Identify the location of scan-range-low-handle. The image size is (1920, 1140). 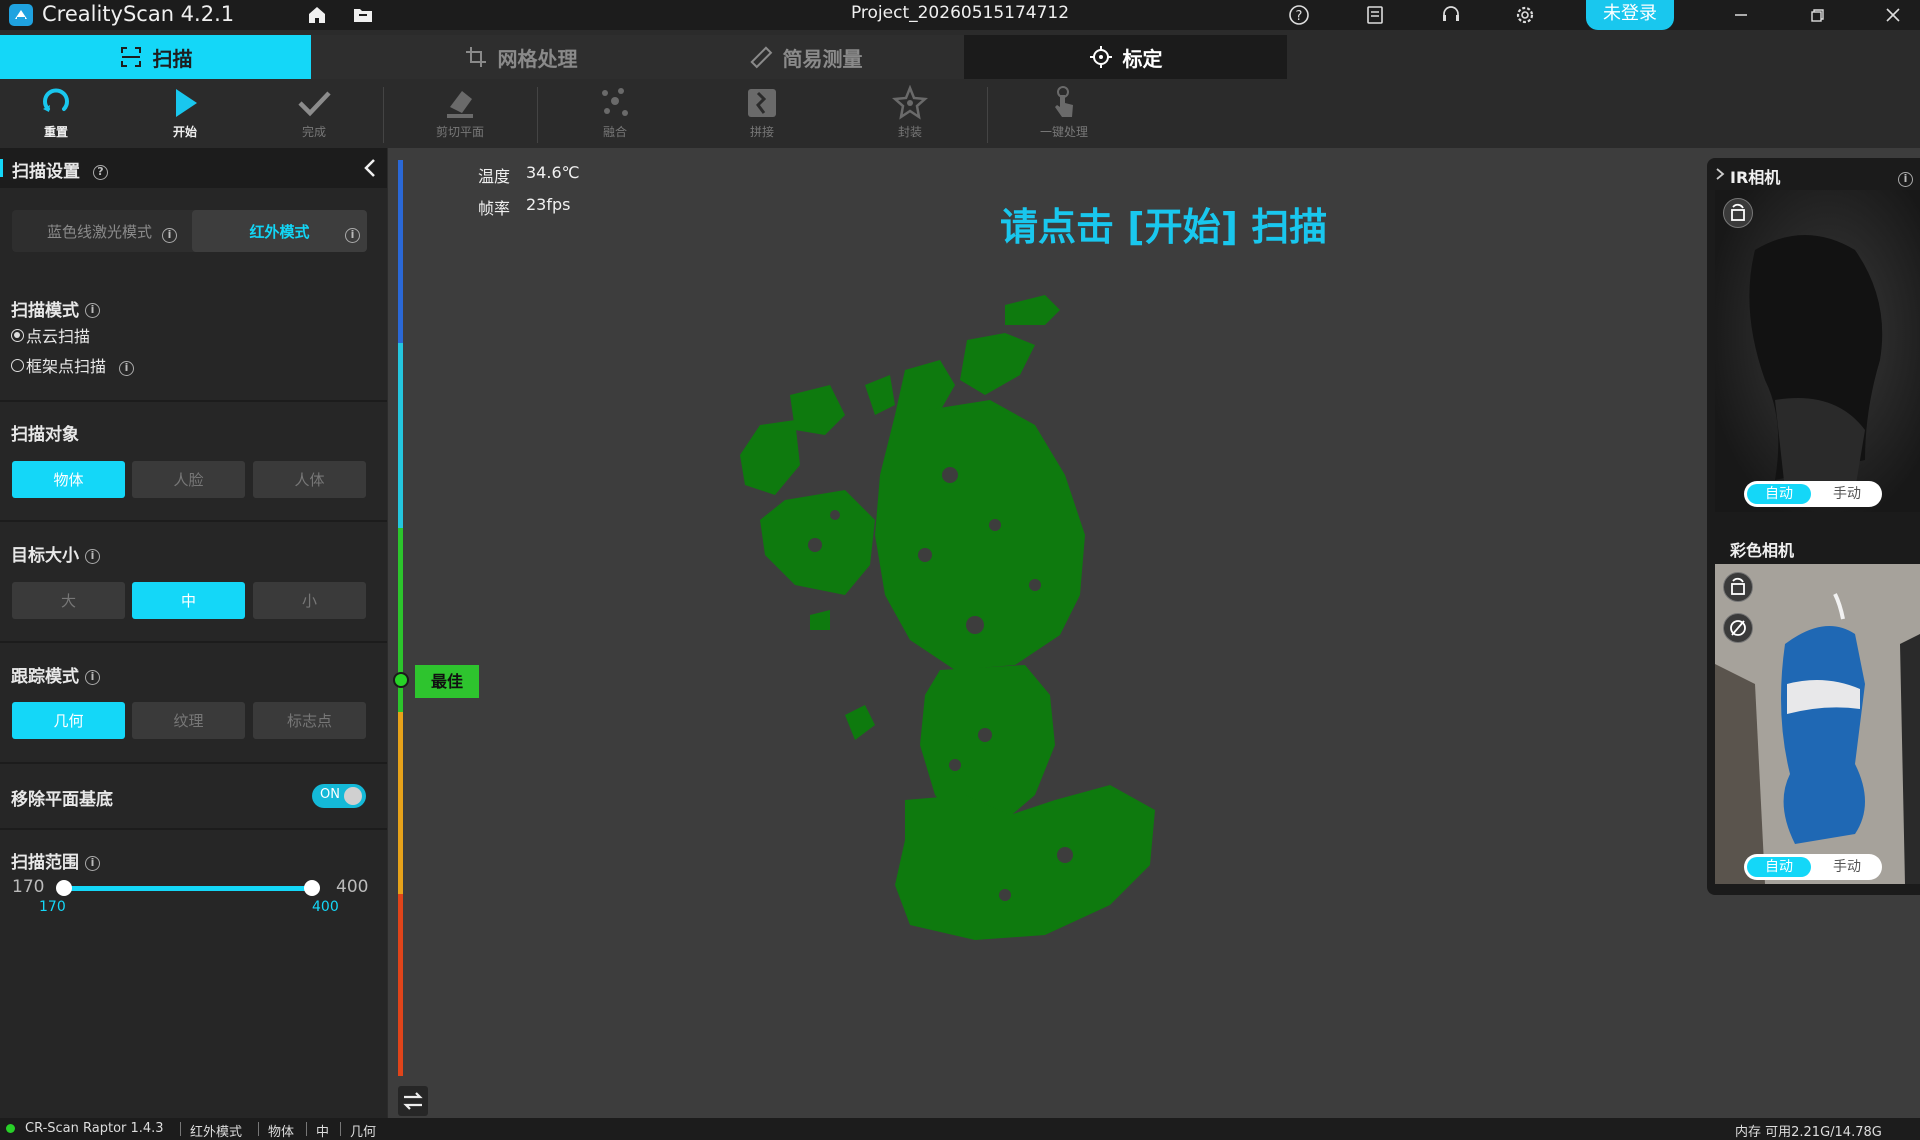
(64, 888).